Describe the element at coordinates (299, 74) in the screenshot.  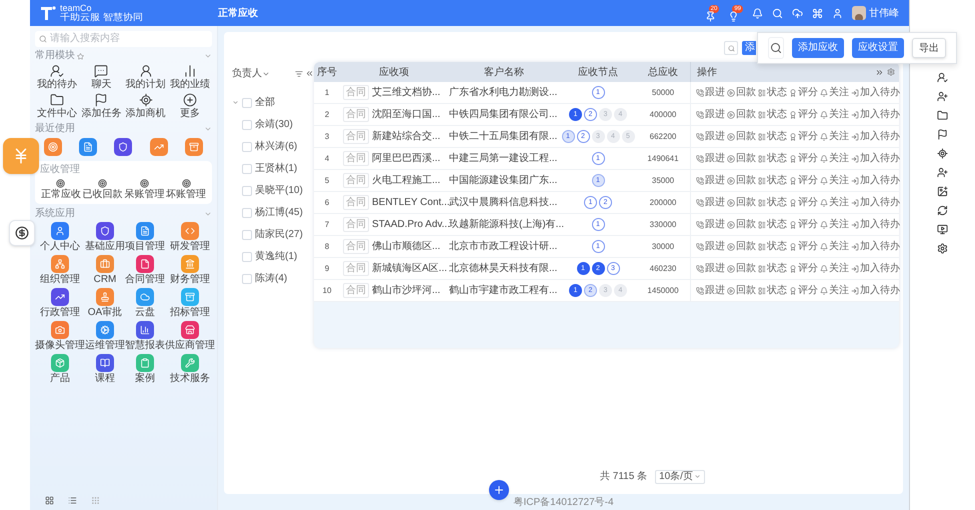
I see `filter-icon` at that location.